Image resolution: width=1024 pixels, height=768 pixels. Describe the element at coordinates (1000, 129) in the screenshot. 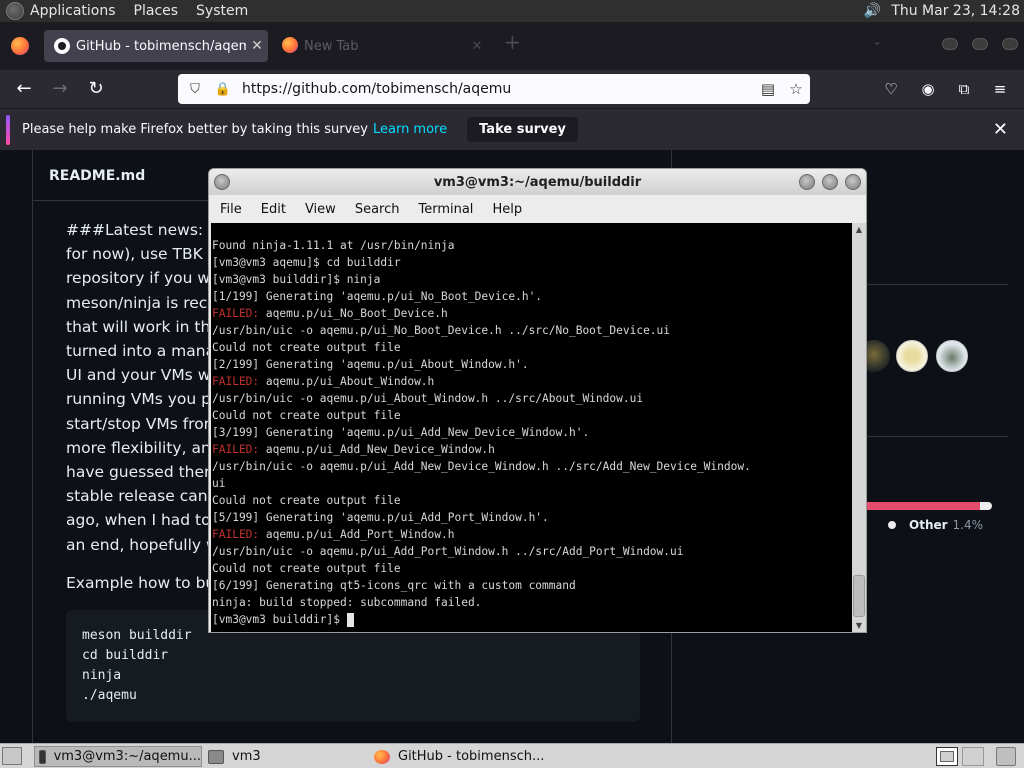

I see `close-notification-icon: ✕` at that location.